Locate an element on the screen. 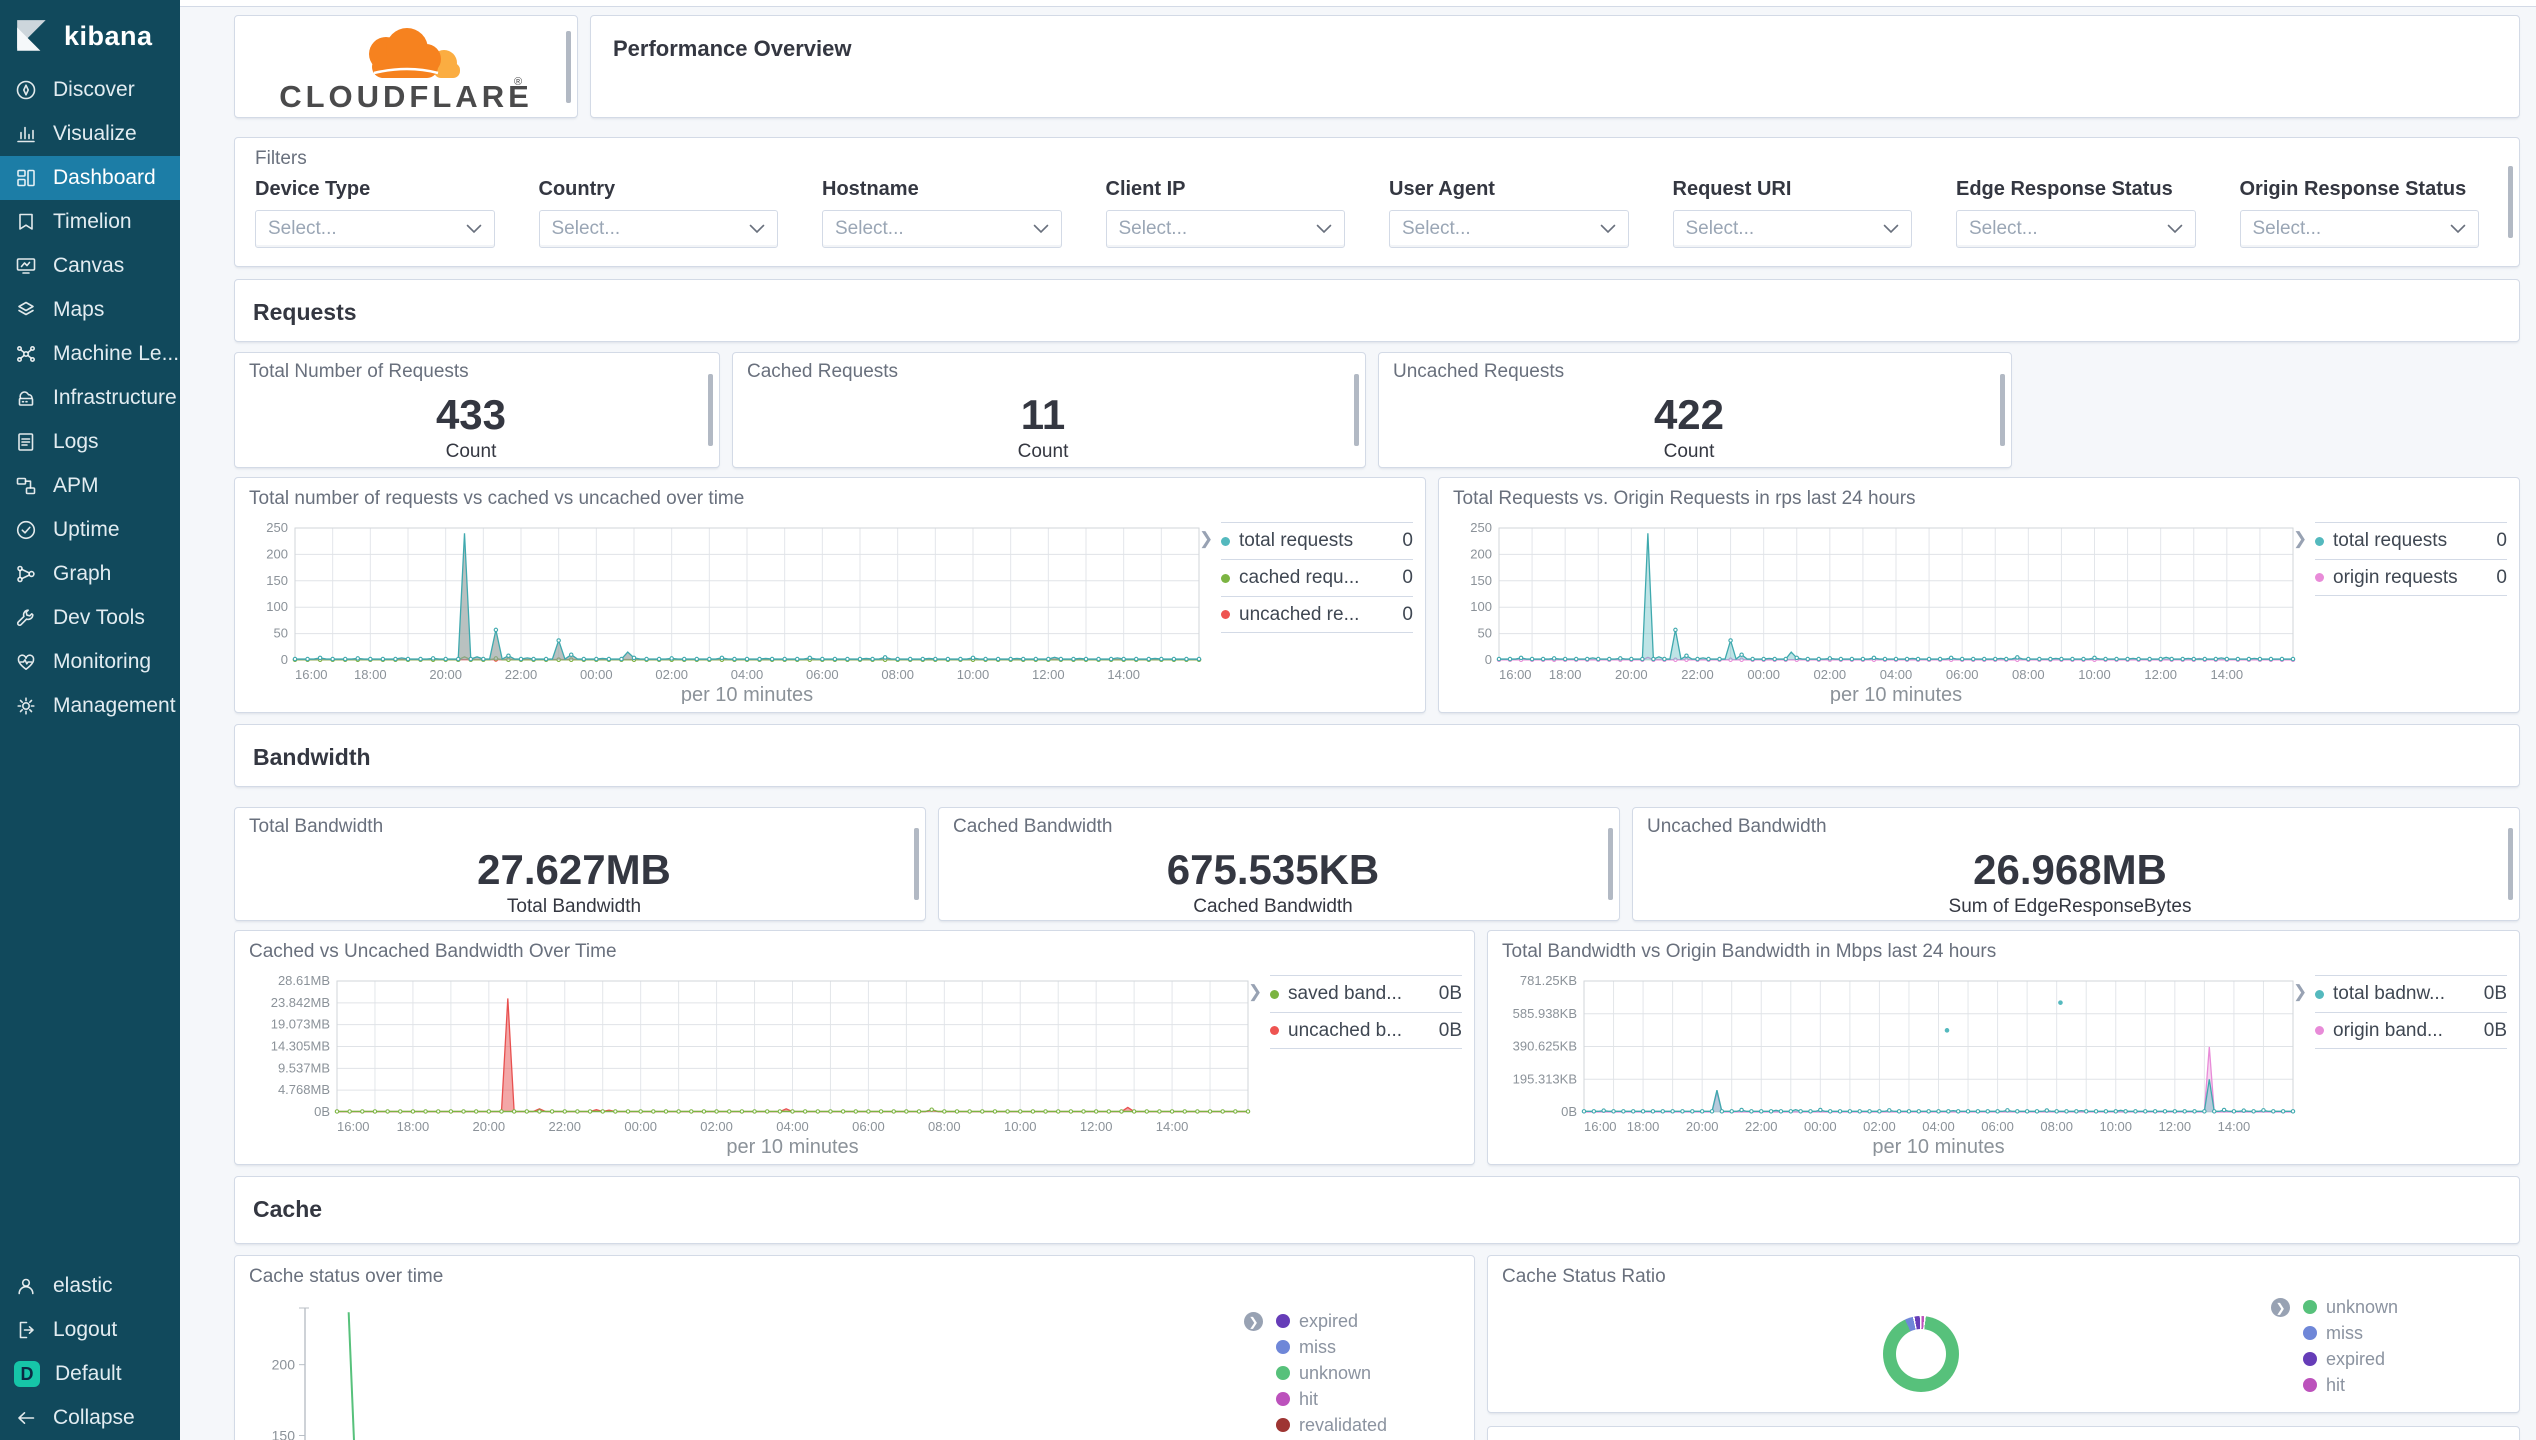 Image resolution: width=2536 pixels, height=1440 pixels. chart-legend: ❯ unknown miss expired hit is located at coordinates (2372, 1346).